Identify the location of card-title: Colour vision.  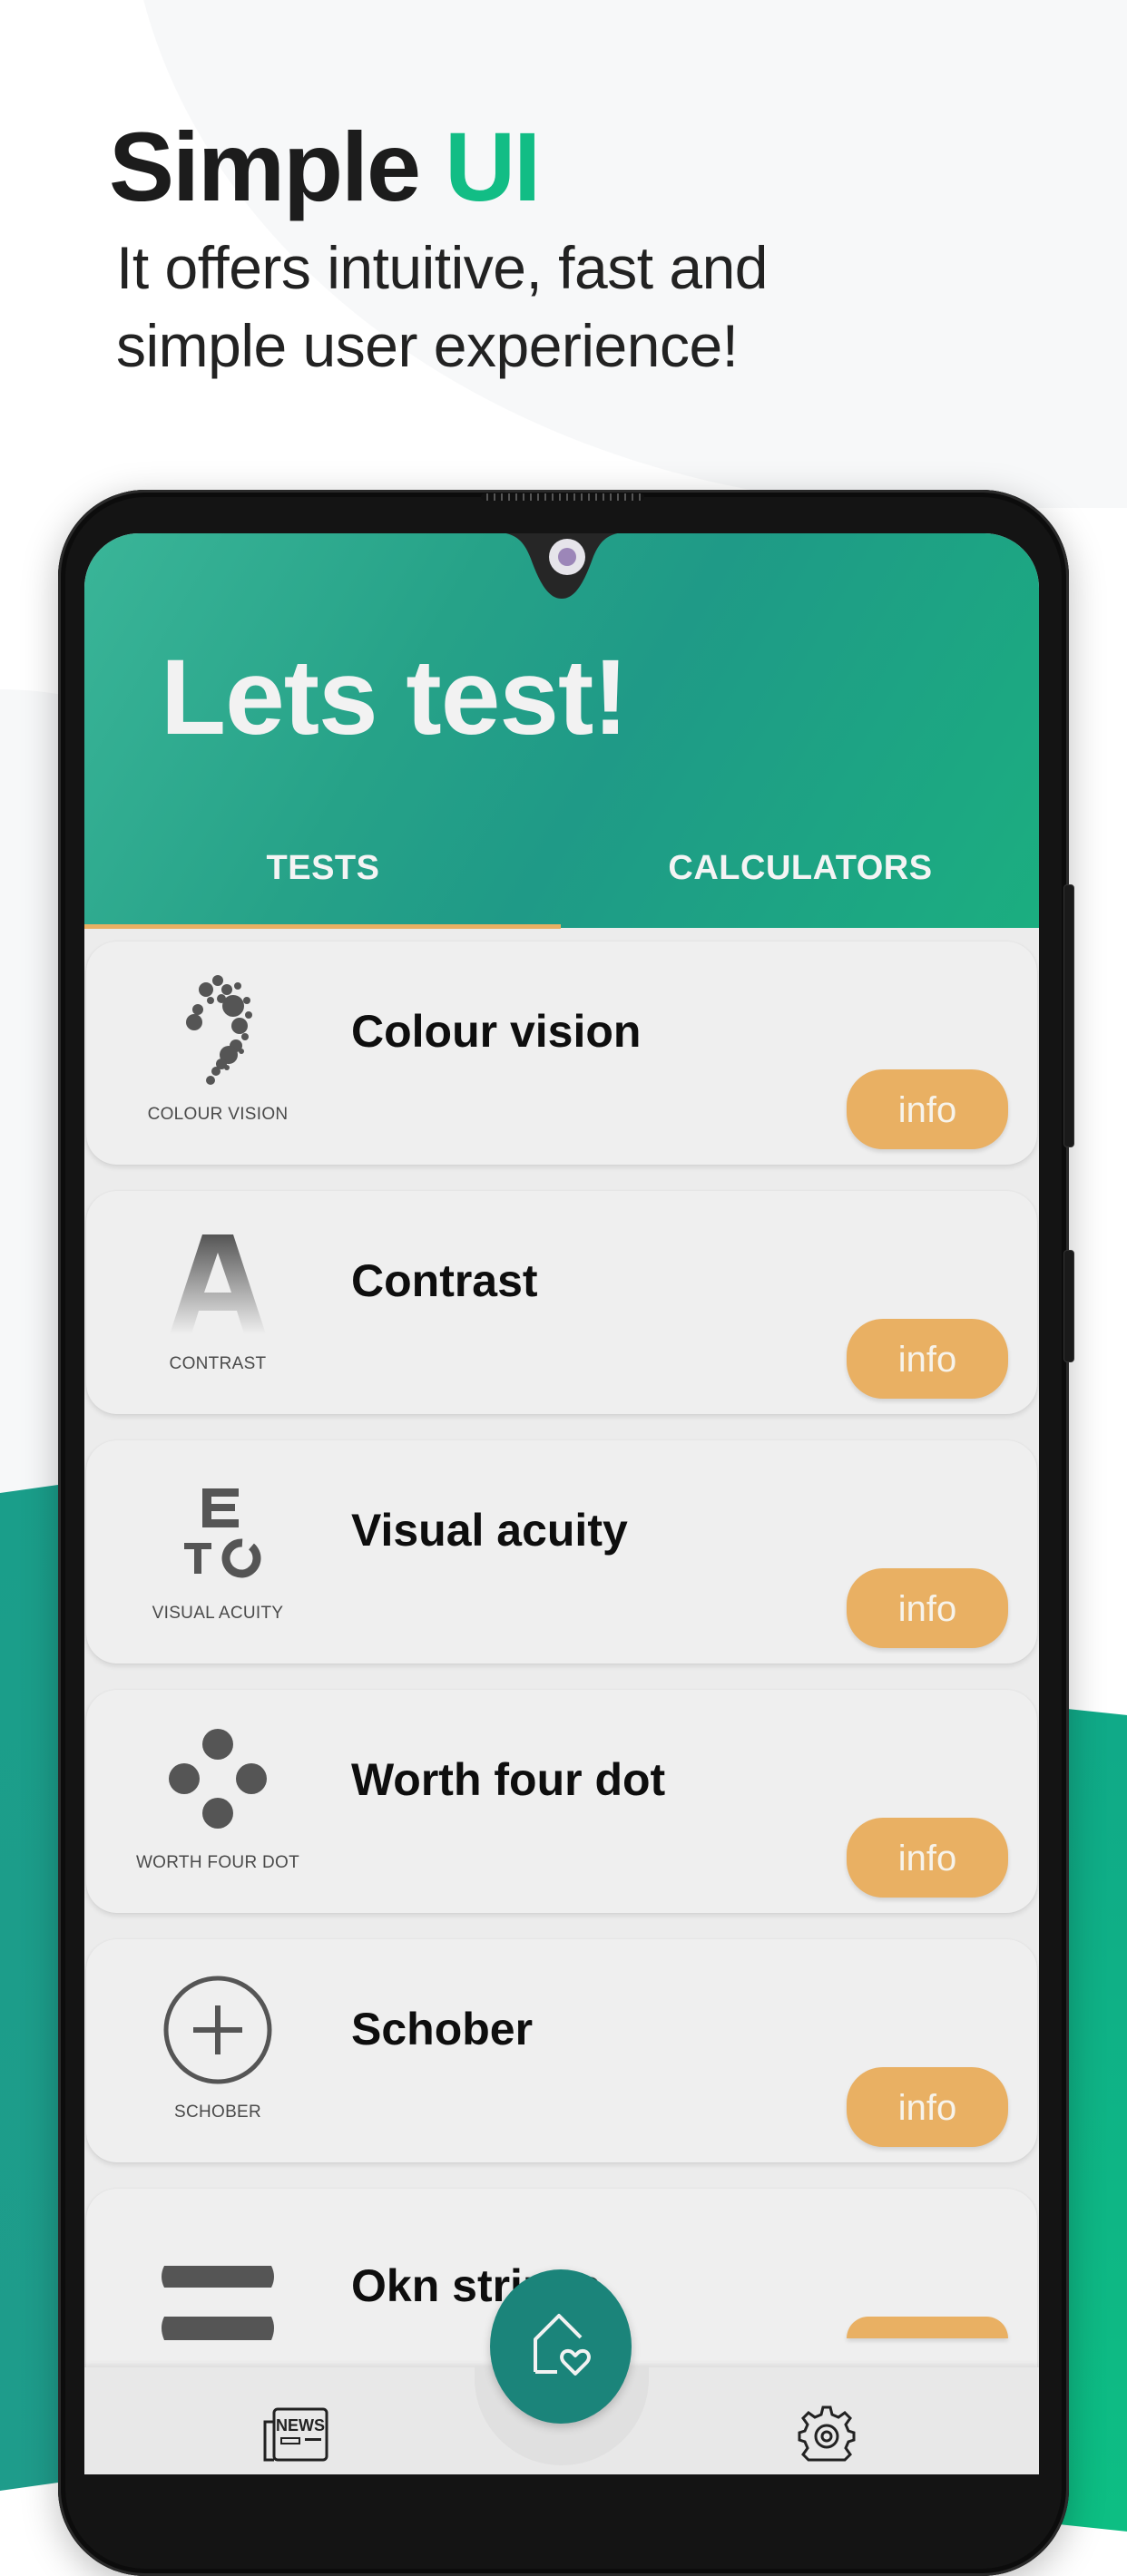
(496, 1031).